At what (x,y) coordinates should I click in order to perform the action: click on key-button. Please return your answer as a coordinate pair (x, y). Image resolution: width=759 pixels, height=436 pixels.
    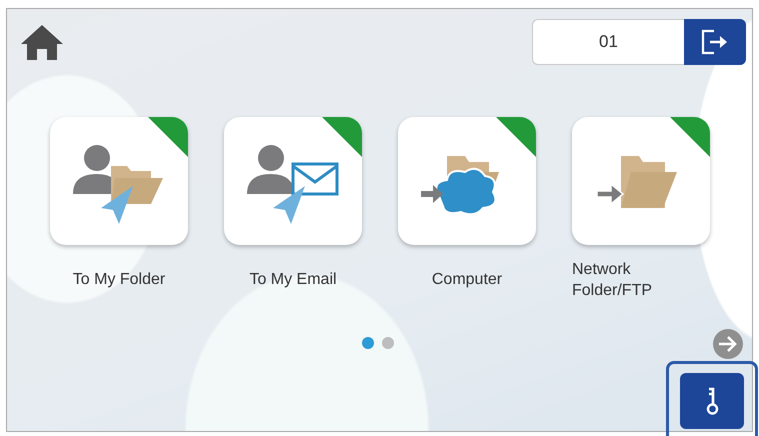
    Looking at the image, I should click on (712, 401).